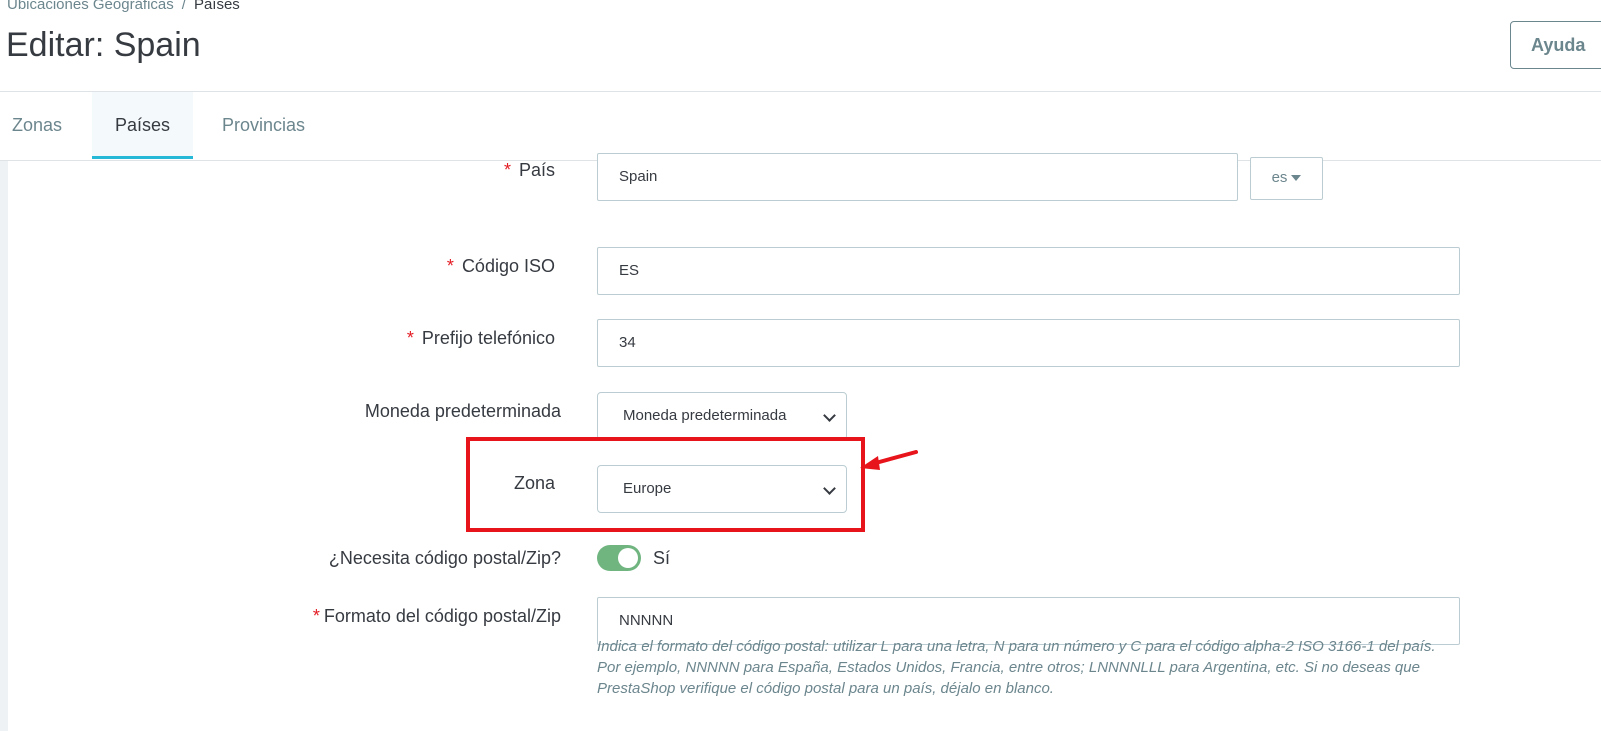  I want to click on chevron-down-icon, so click(829, 415).